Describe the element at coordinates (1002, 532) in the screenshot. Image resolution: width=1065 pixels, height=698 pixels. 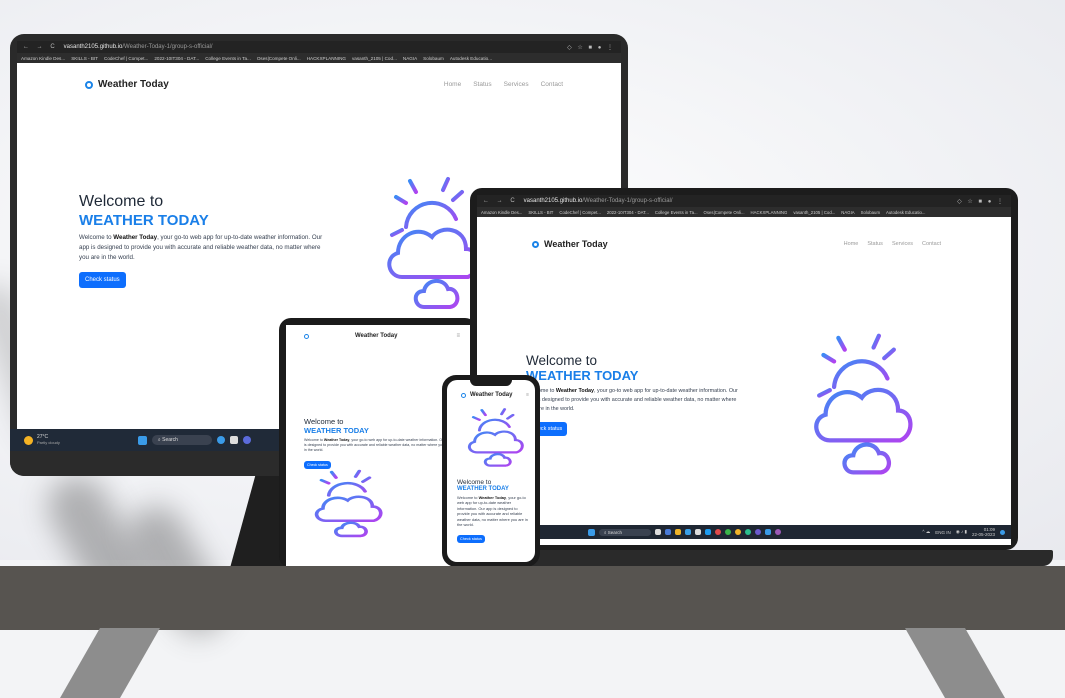
I see `notification-icon` at that location.